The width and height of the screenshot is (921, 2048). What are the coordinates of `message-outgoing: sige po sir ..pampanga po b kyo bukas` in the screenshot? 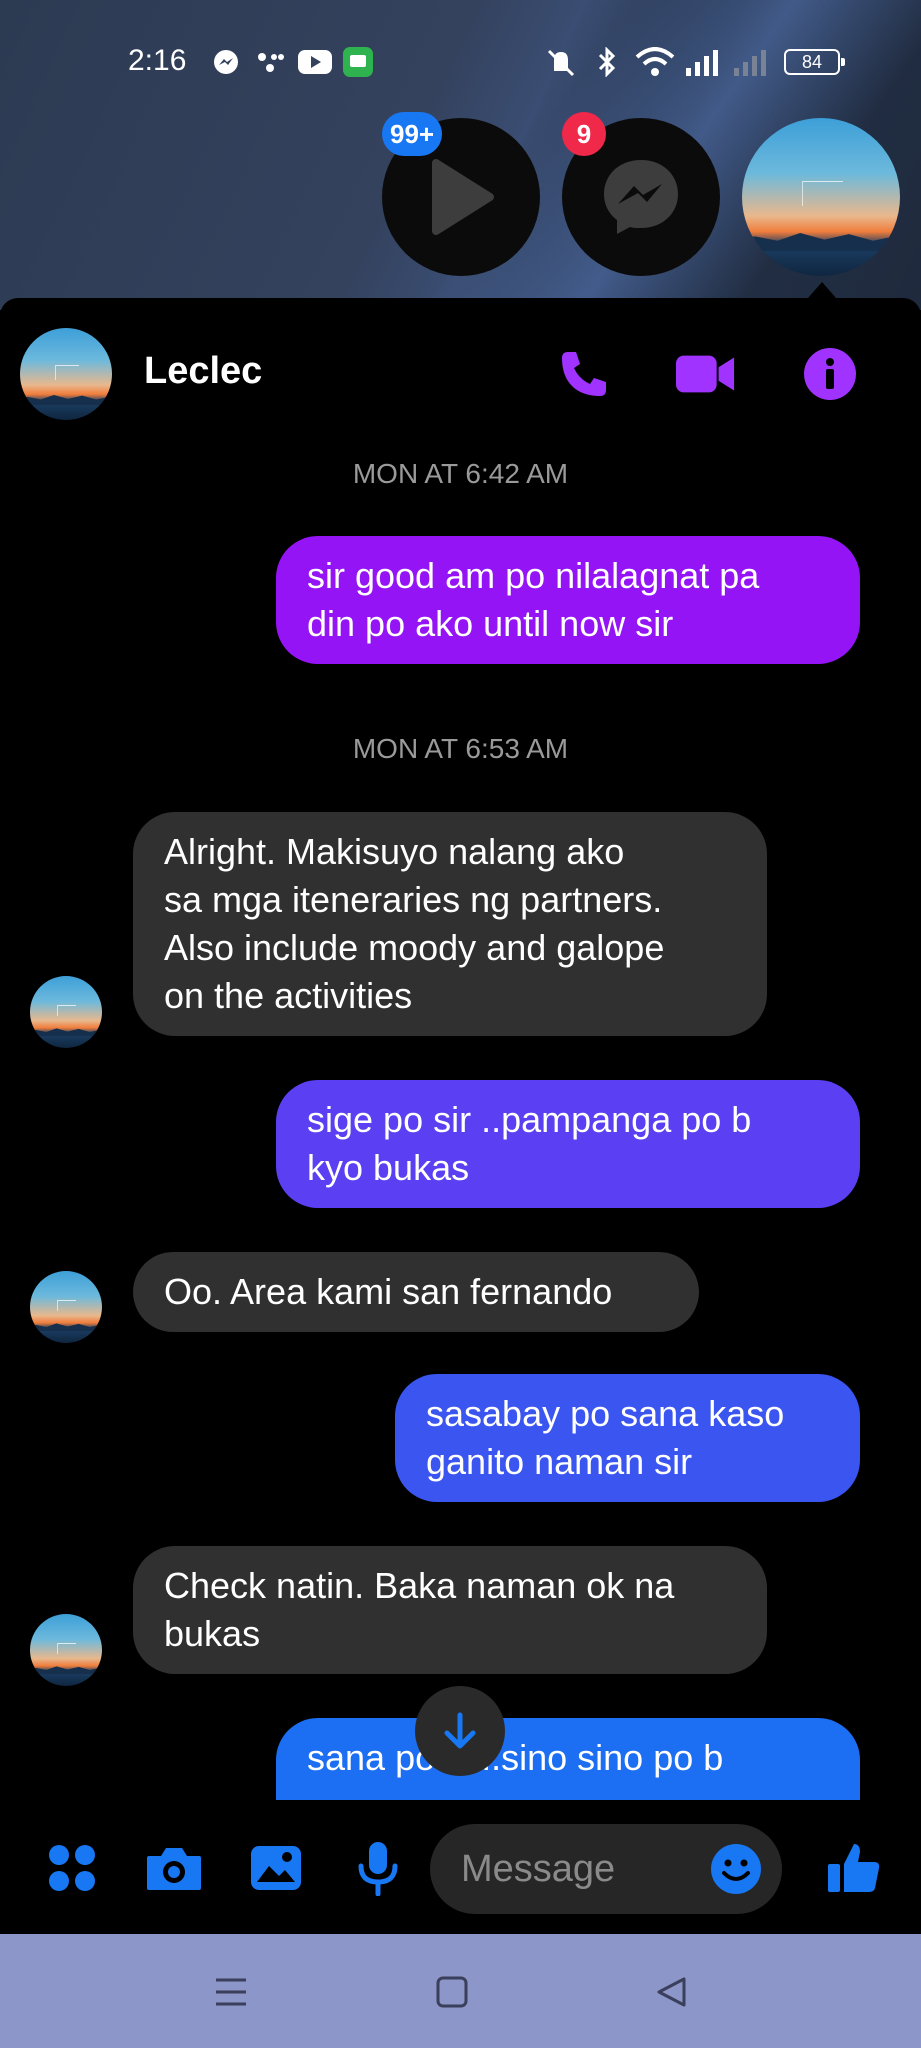 It's located at (568, 1144).